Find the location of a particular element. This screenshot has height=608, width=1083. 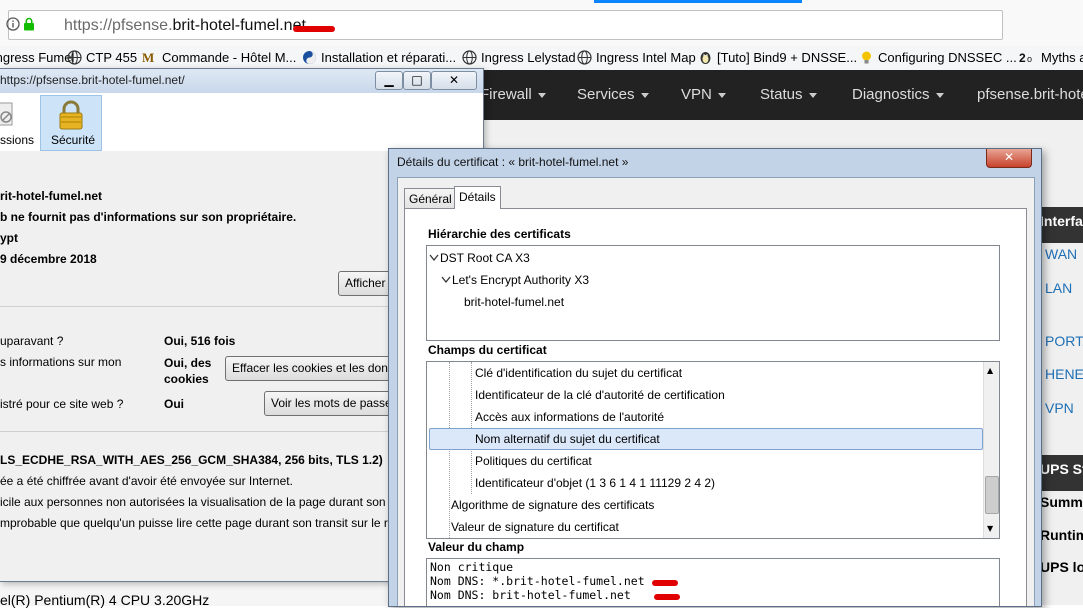

menu-status: Status is located at coordinates (788, 94).